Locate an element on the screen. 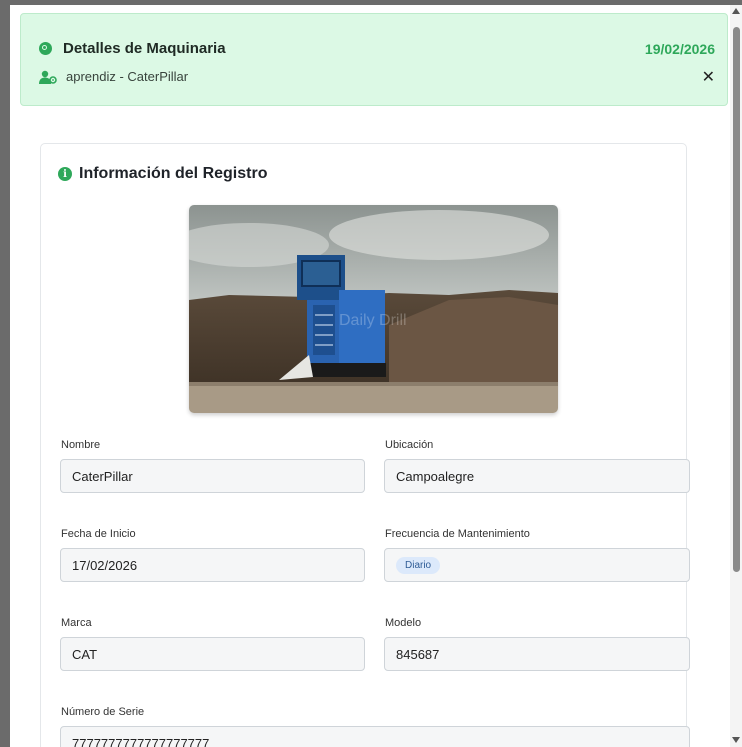  header-date: 19/02/2026 is located at coordinates (679, 49).